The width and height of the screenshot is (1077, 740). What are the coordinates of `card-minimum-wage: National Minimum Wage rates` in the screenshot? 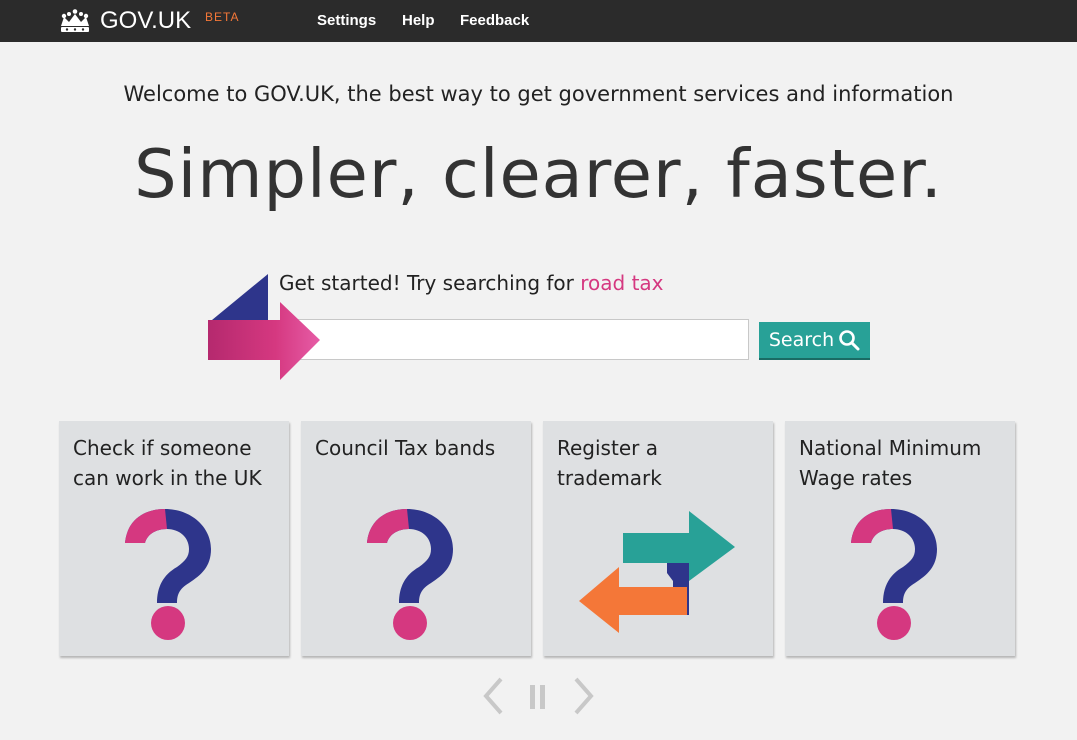 It's located at (900, 538).